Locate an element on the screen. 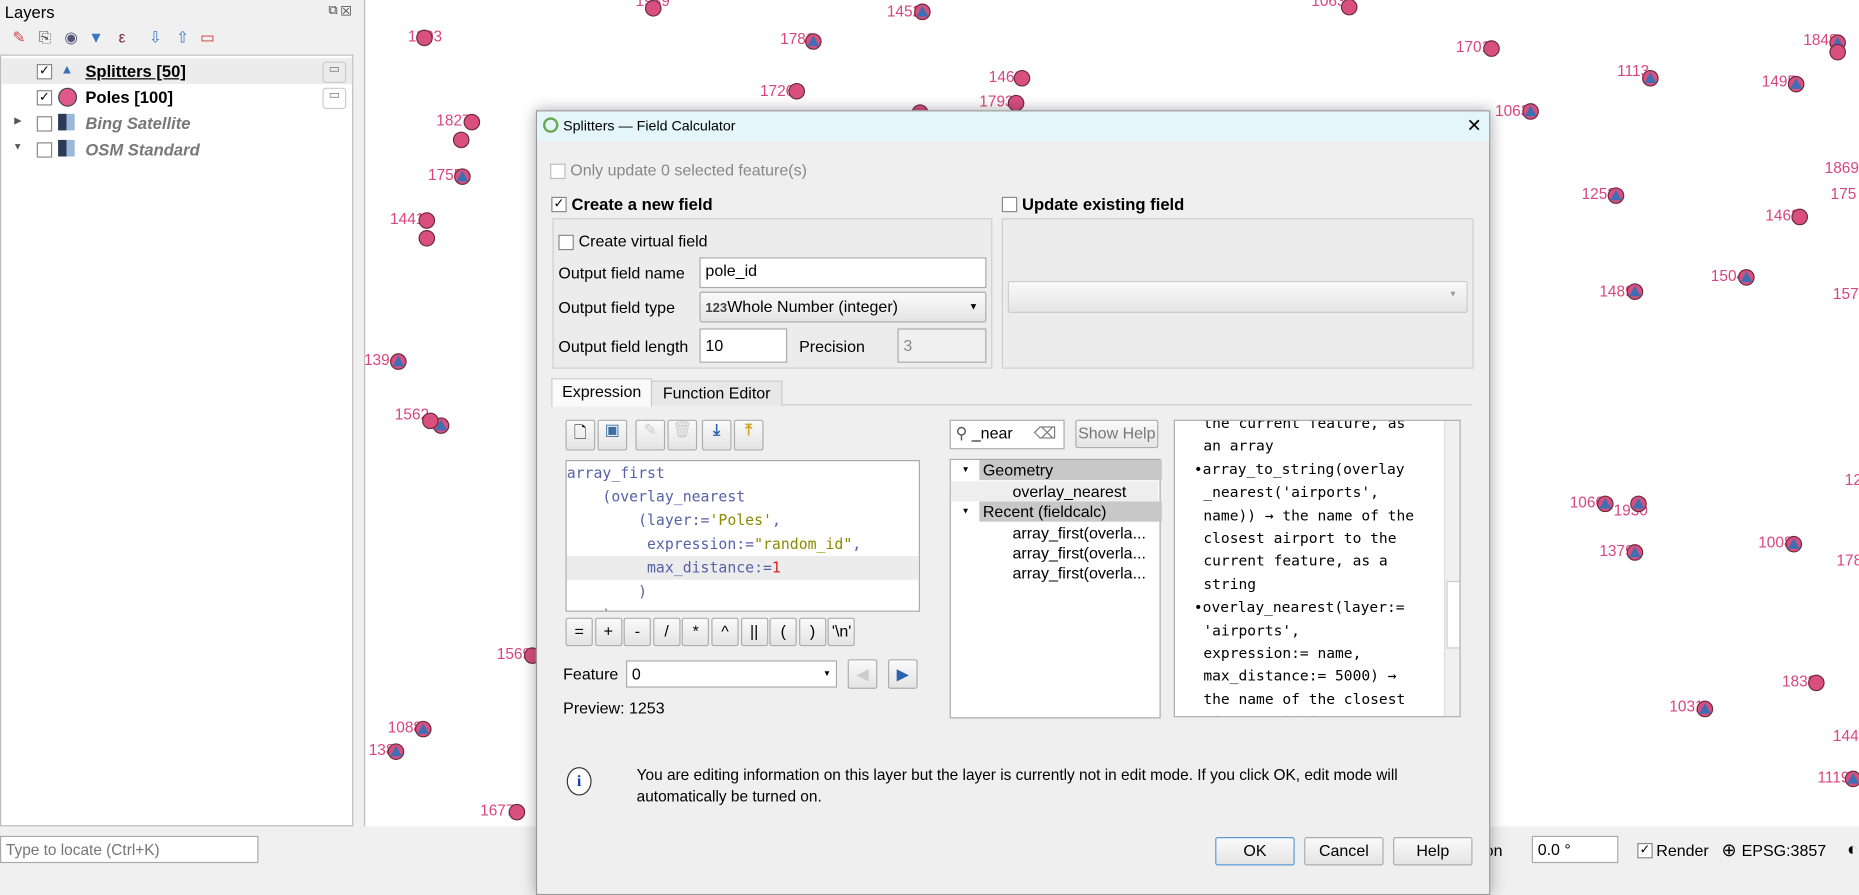  render-checkbox: ✓ is located at coordinates (1645, 850).